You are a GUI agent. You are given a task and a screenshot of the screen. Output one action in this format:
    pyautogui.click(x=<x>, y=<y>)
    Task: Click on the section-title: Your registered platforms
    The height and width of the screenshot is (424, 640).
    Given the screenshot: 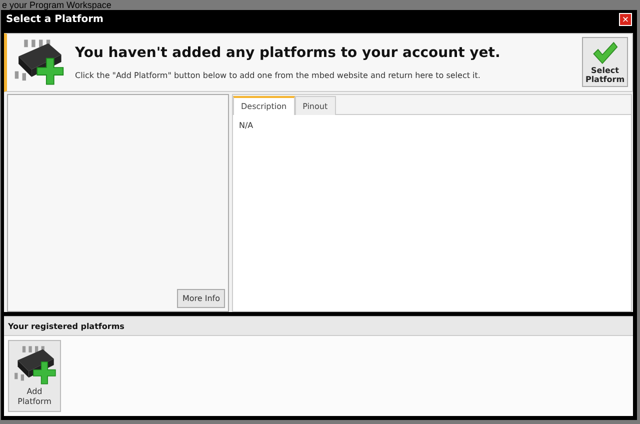 What is the action you would take?
    pyautogui.click(x=66, y=326)
    